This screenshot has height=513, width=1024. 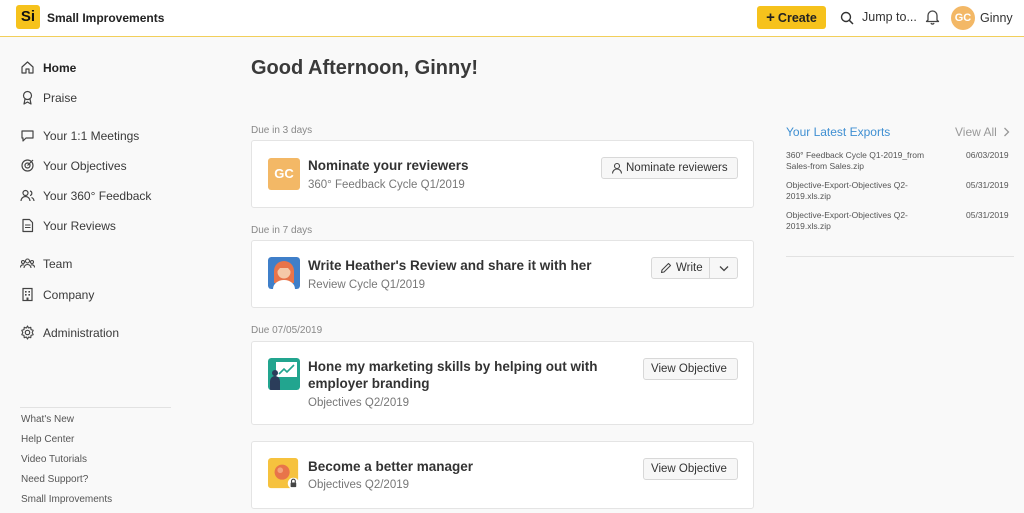 What do you see at coordinates (365, 68) in the screenshot?
I see `page-title: Good Afternoon, Ginny!` at bounding box center [365, 68].